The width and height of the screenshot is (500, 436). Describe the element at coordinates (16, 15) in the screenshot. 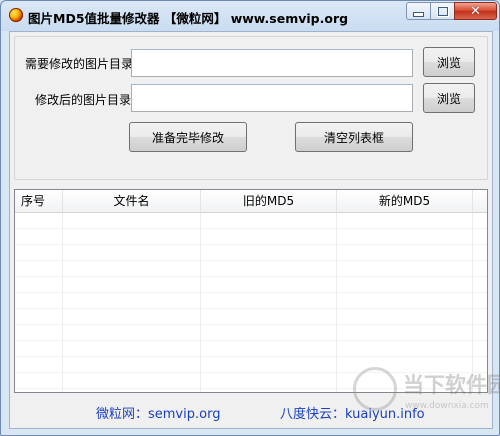

I see `app-logo-icon` at that location.